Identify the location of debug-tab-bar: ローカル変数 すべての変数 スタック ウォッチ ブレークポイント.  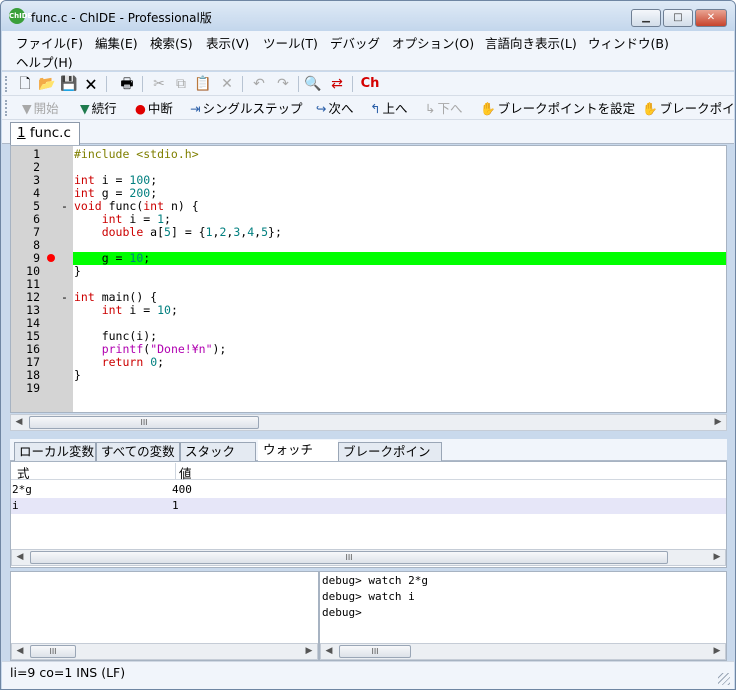
(368, 457).